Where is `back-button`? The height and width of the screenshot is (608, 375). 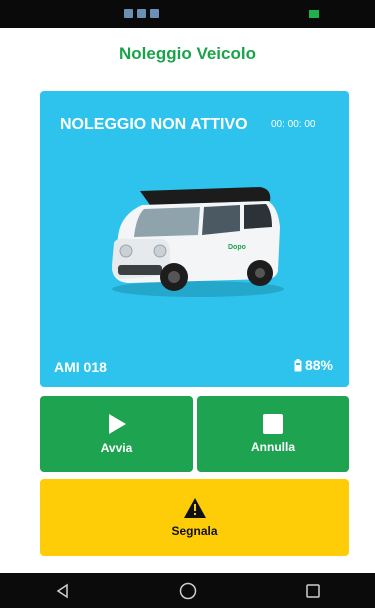 back-button is located at coordinates (63, 591).